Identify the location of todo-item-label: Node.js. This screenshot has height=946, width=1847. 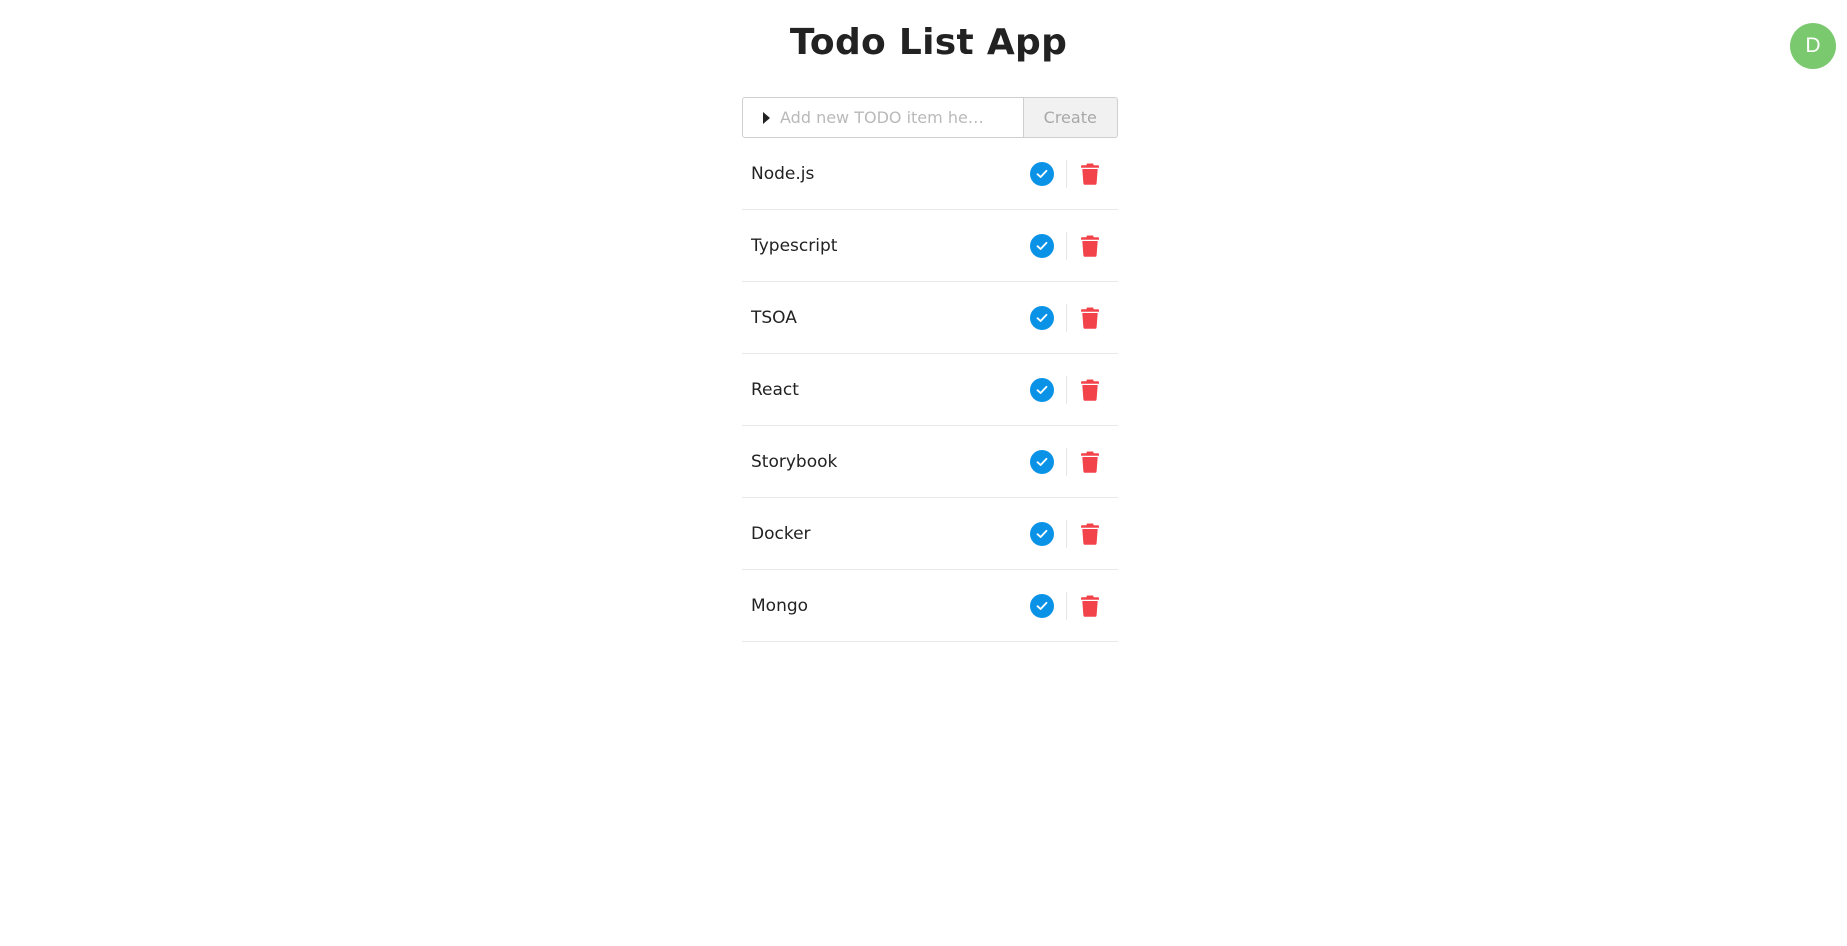
(783, 173).